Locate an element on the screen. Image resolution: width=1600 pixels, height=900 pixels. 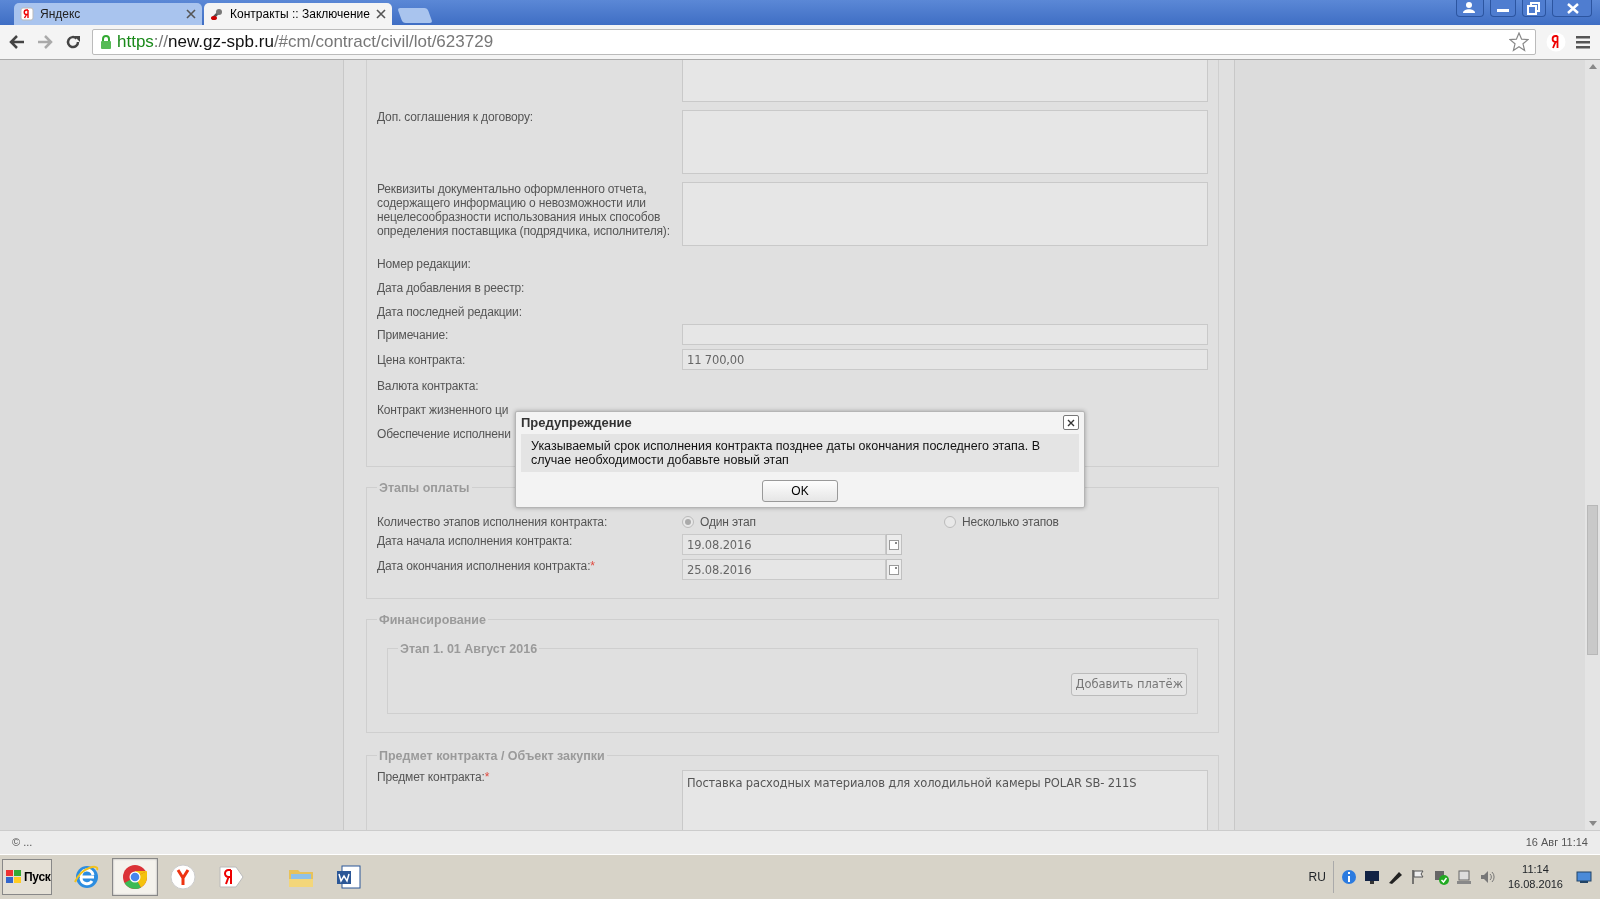
field-label: Предмет контракта:* is located at coordinates (434, 778).